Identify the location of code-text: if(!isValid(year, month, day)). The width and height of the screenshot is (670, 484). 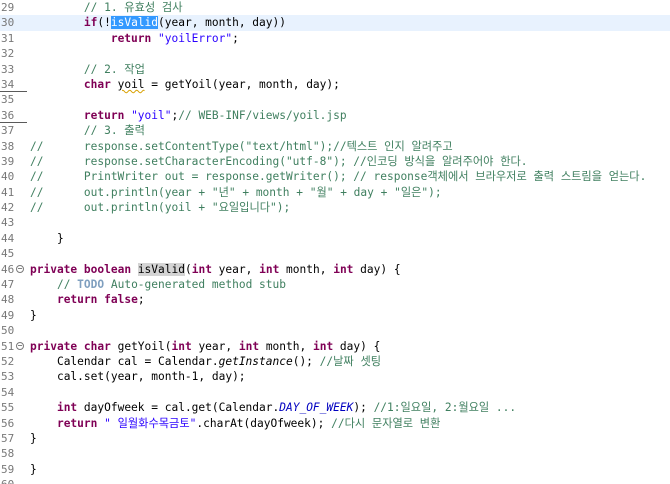
(158, 22).